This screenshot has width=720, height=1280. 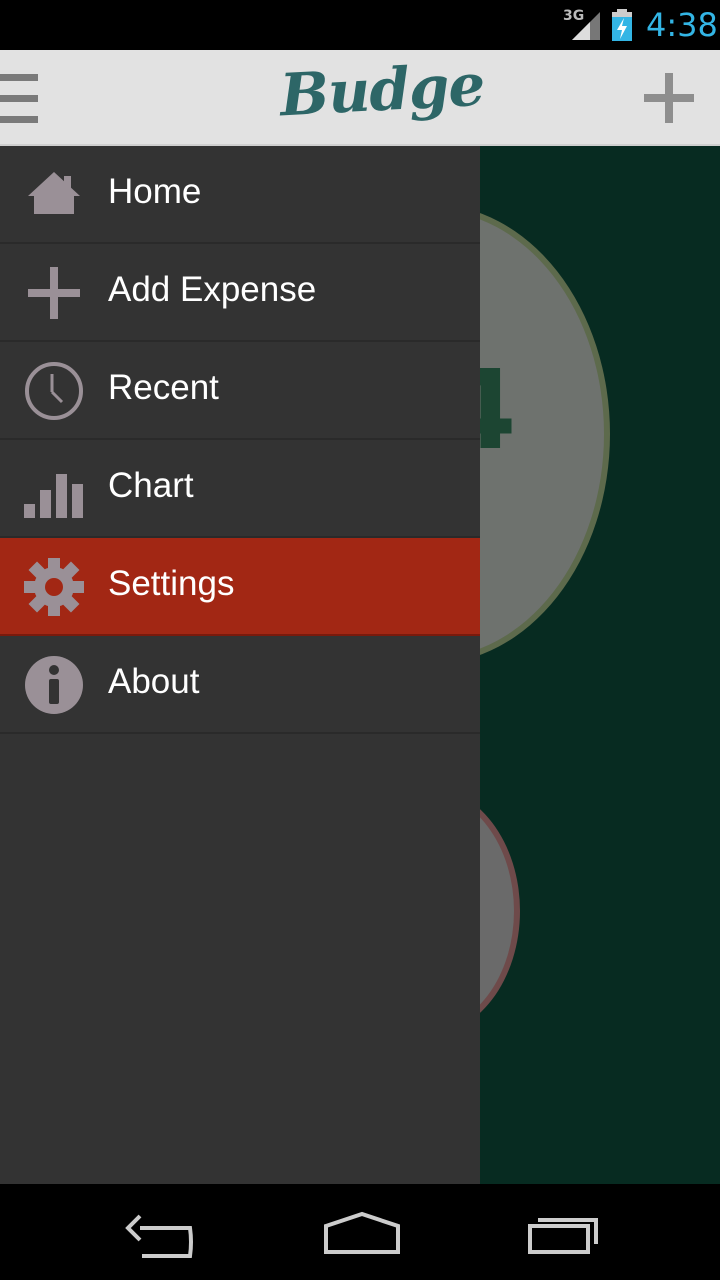 I want to click on hamburger-icon, so click(x=22, y=99).